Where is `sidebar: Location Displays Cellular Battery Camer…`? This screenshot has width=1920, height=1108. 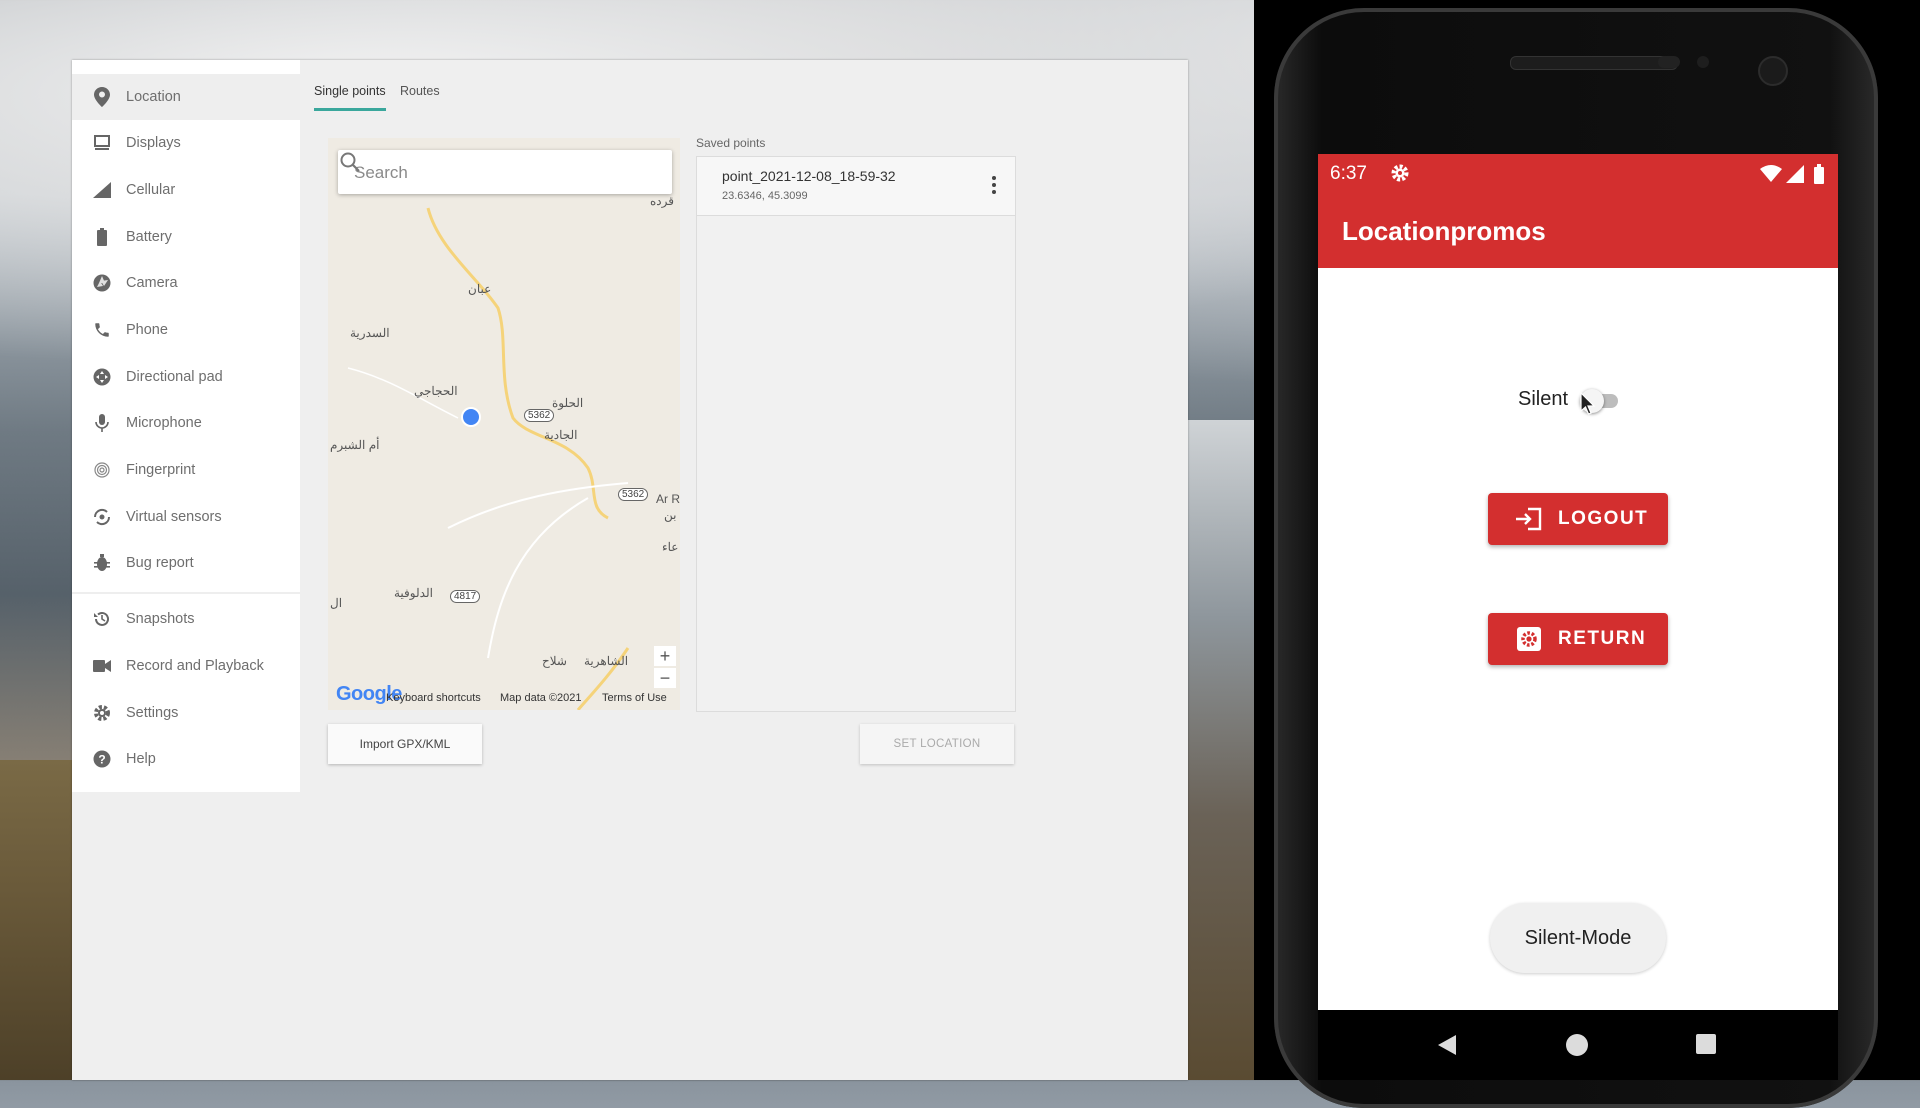 sidebar: Location Displays Cellular Battery Camer… is located at coordinates (186, 426).